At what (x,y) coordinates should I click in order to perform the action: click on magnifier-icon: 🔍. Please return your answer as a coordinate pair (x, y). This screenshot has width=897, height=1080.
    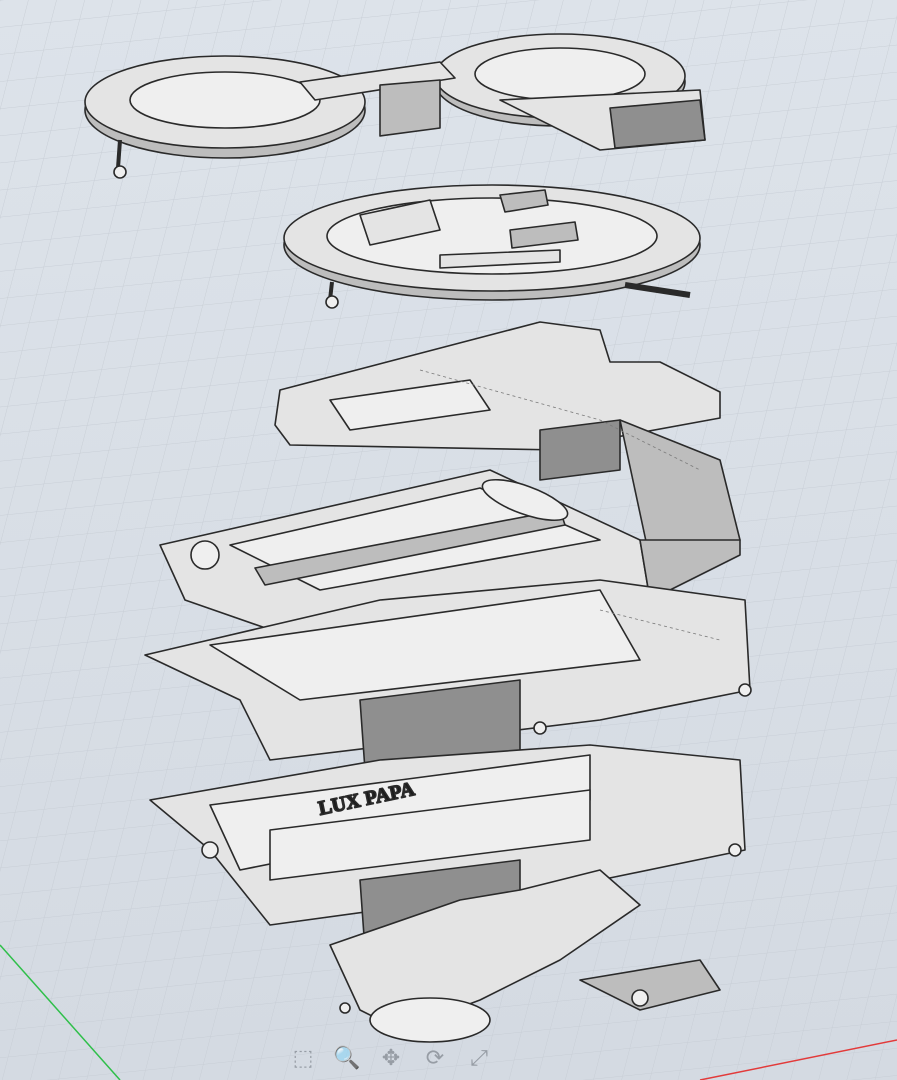
    Looking at the image, I should click on (347, 1057).